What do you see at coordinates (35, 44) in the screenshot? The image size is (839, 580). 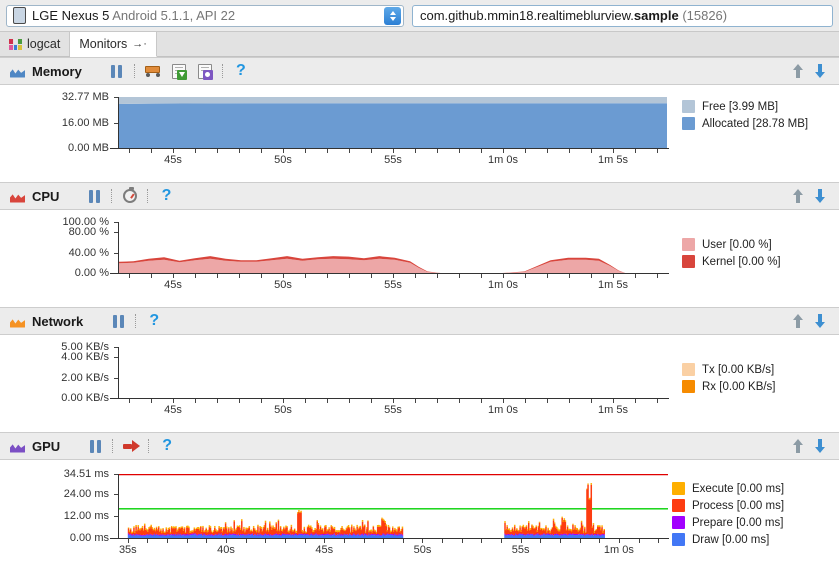 I see `tab-logcat: logcat` at bounding box center [35, 44].